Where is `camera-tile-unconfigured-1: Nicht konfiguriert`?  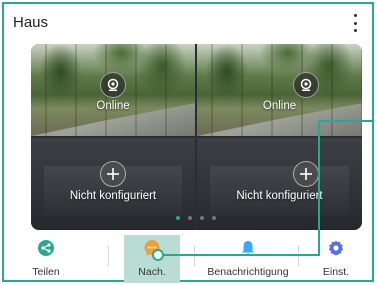 camera-tile-unconfigured-1: Nicht konfiguriert is located at coordinates (113, 184).